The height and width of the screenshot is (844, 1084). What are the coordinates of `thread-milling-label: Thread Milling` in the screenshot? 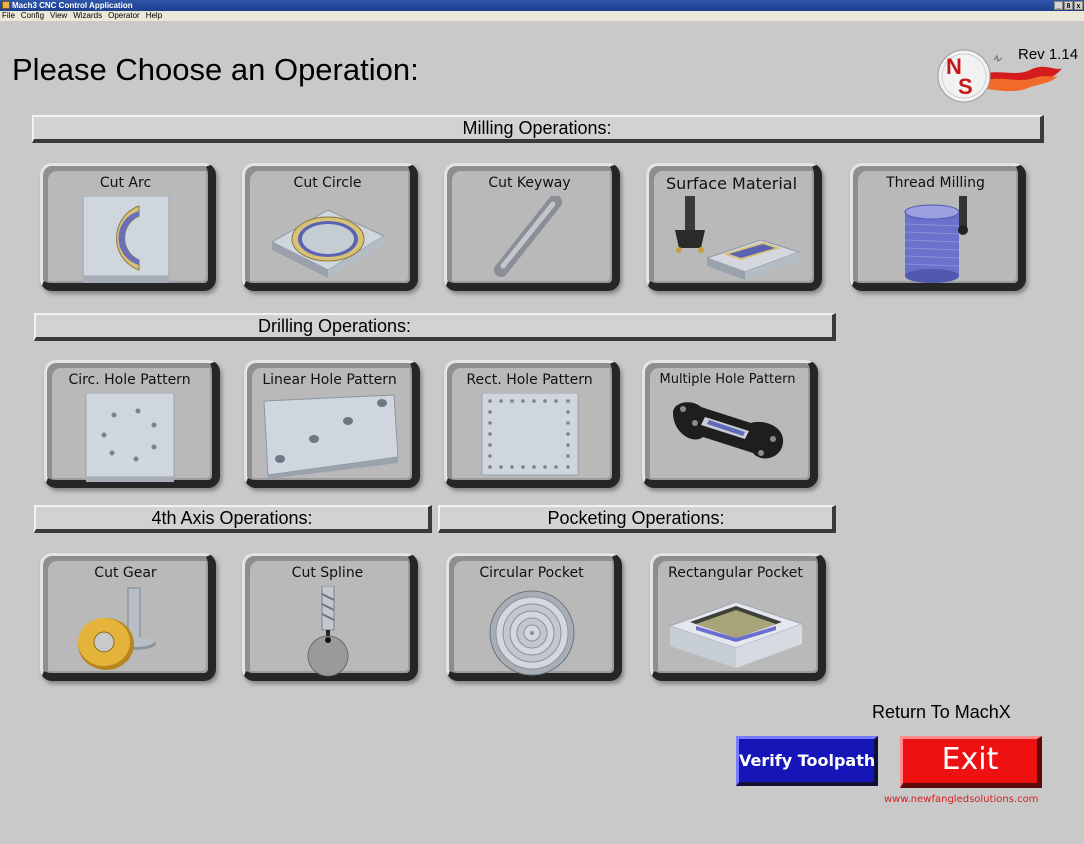 It's located at (935, 183).